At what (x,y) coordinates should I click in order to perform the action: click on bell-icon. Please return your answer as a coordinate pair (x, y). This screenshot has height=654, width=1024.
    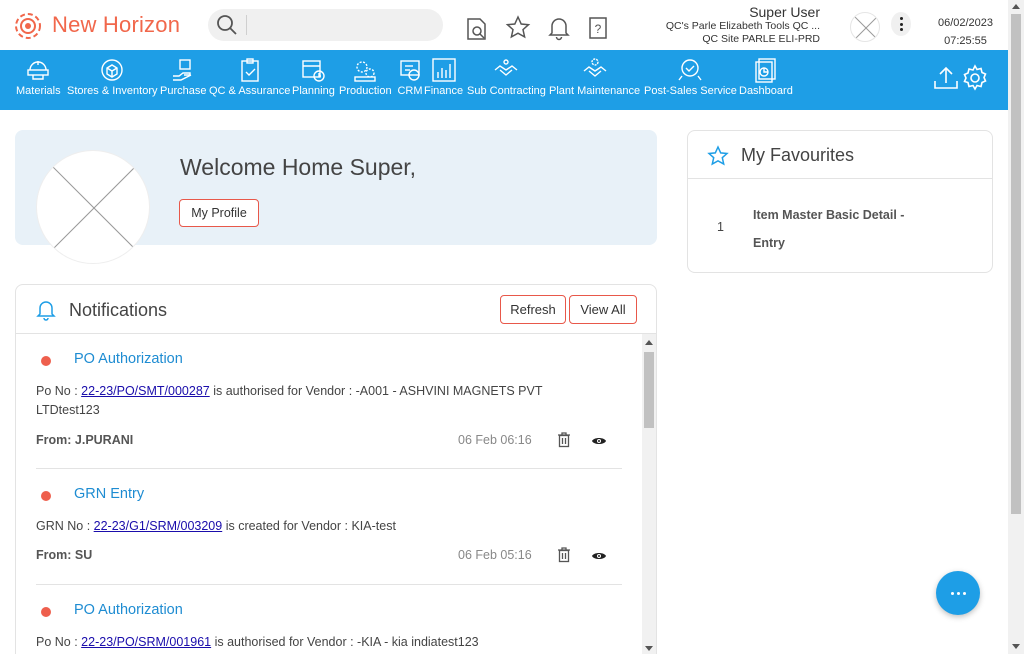
    Looking at the image, I should click on (559, 28).